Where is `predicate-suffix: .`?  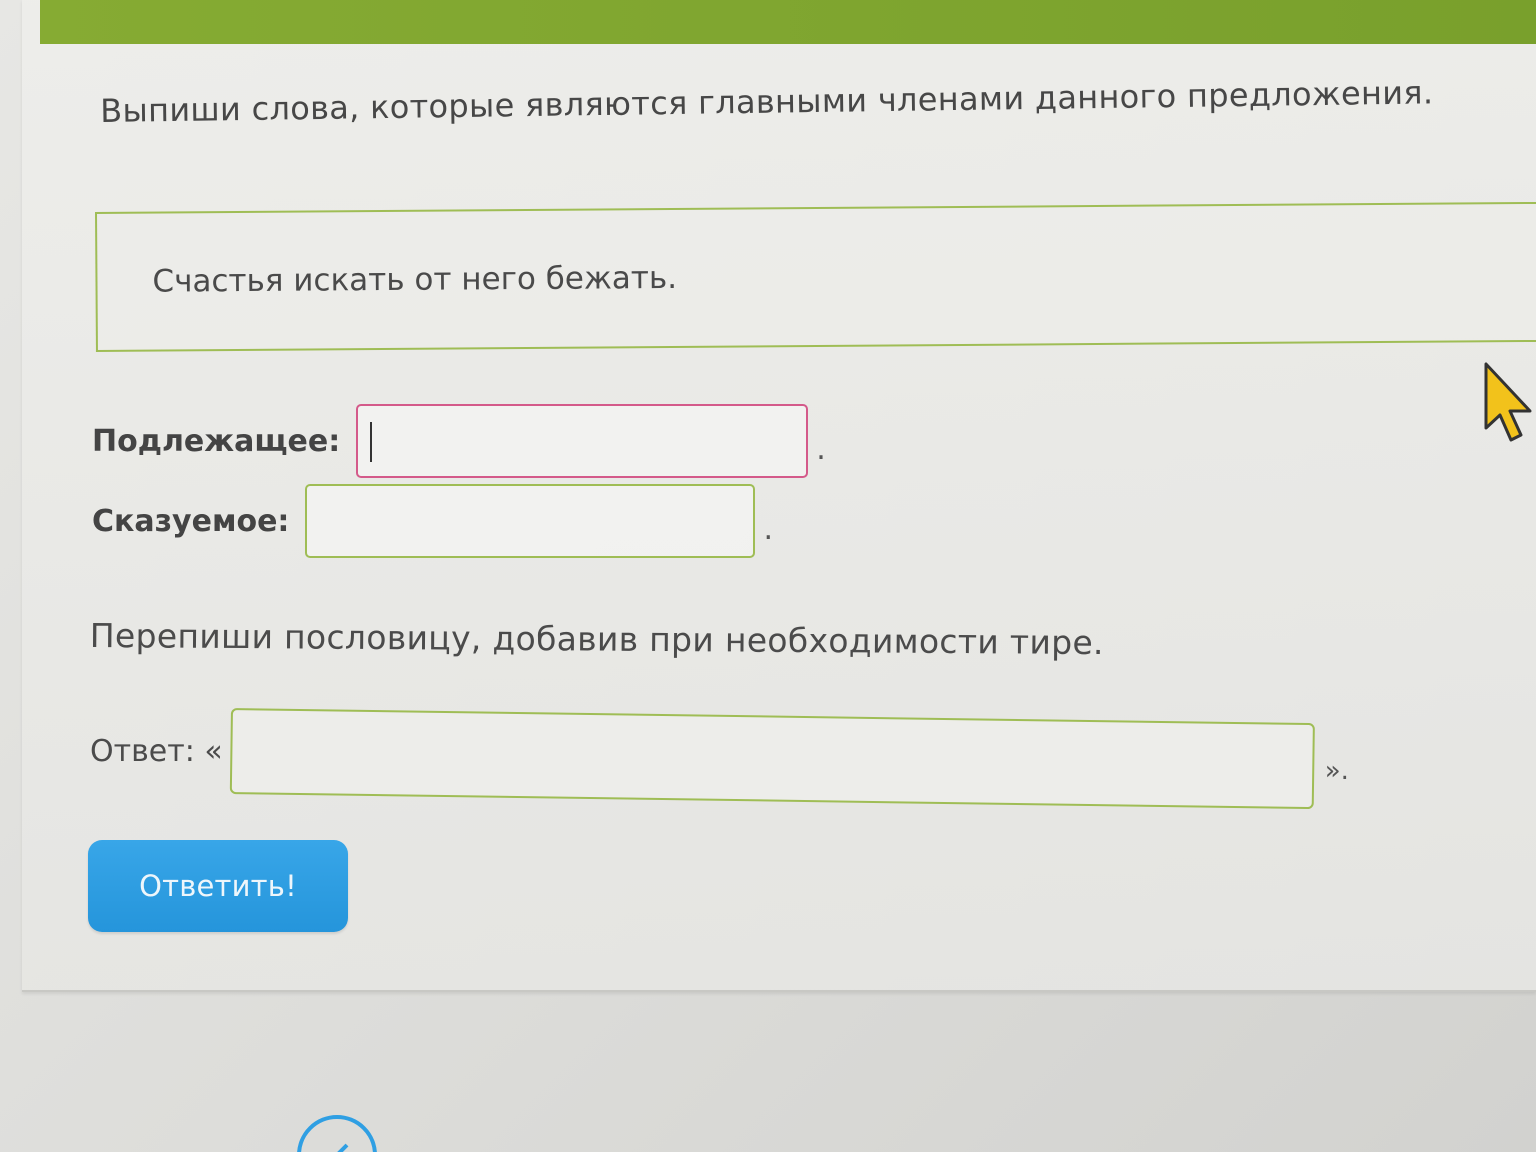 predicate-suffix: . is located at coordinates (768, 529).